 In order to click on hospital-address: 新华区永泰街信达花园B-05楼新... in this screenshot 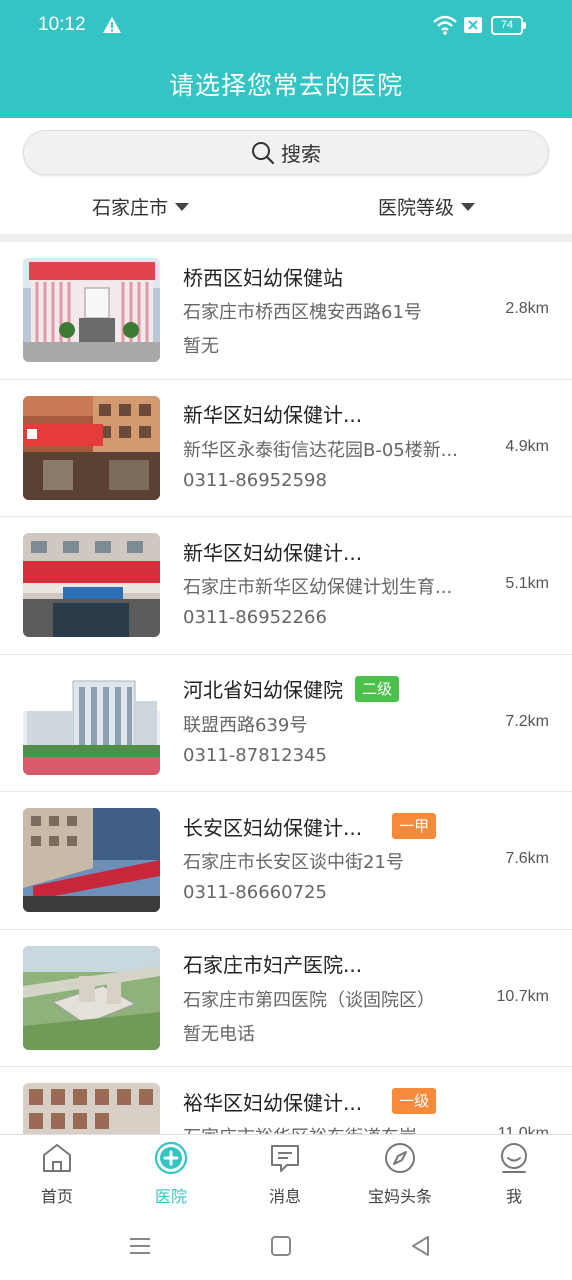, I will do `click(320, 450)`.